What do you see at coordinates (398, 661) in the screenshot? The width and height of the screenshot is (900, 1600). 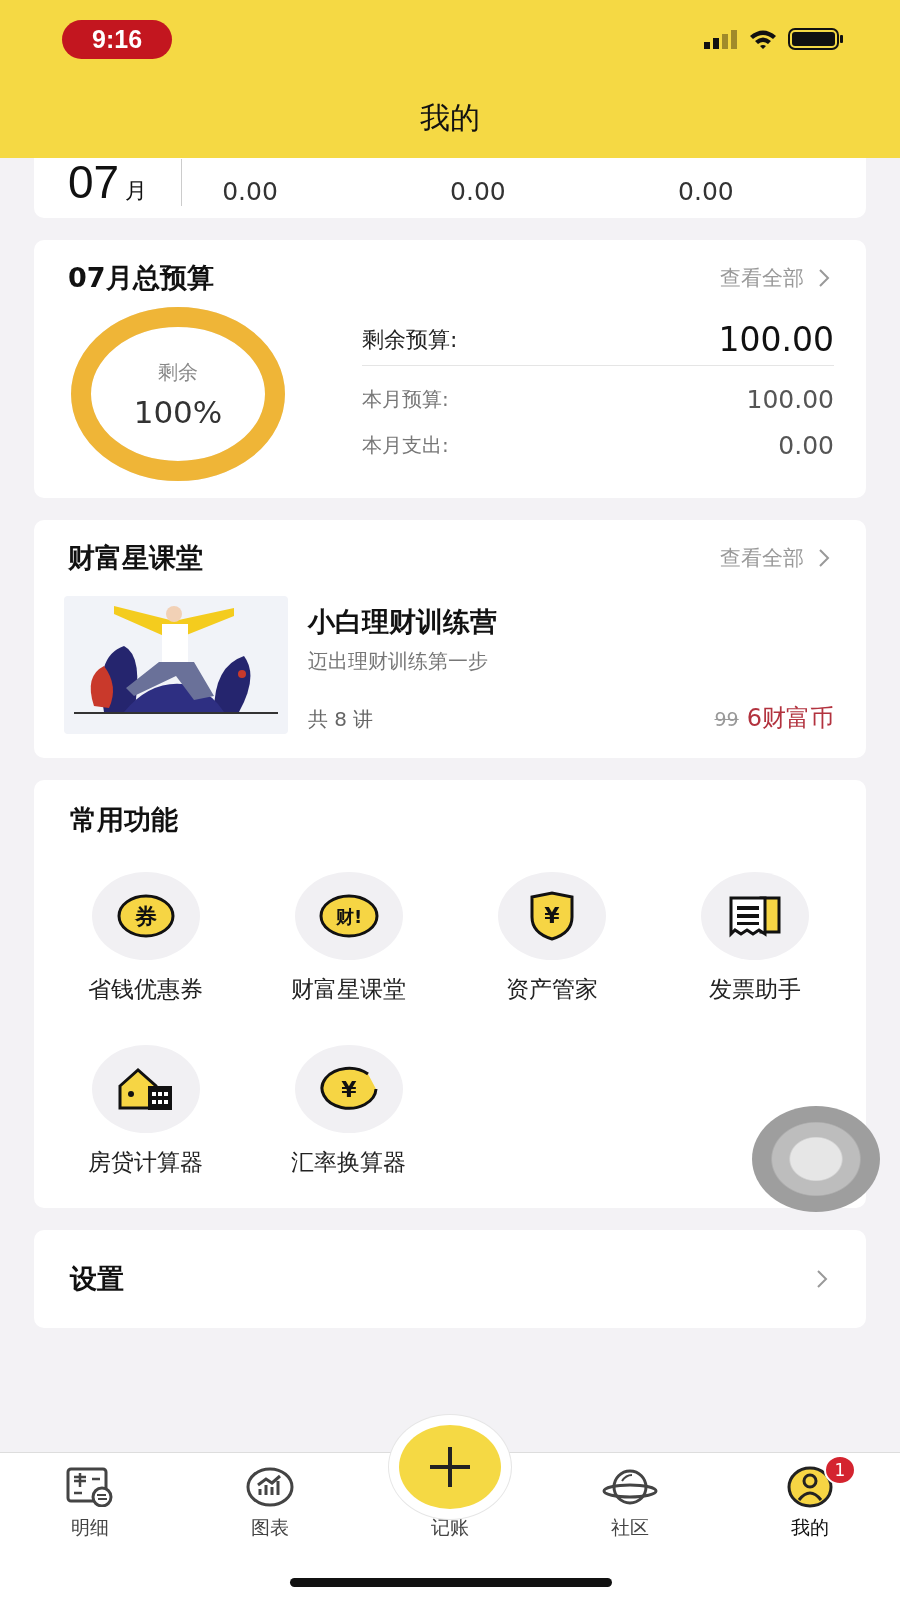 I see `course-subtitle: 迈出理财训练第一步` at bounding box center [398, 661].